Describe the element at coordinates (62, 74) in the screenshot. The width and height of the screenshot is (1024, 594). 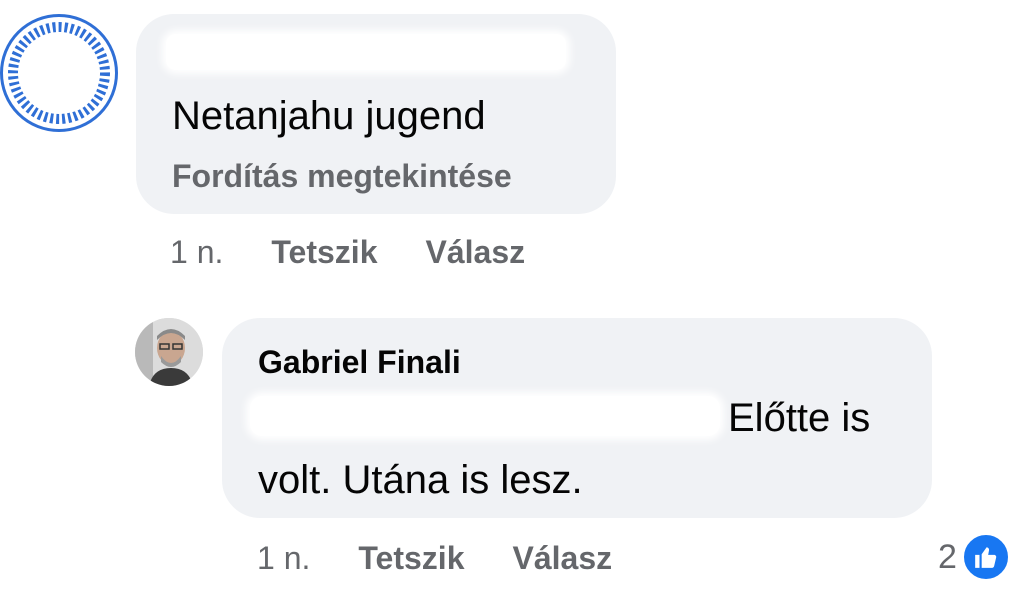
I see `avatar-redaction` at that location.